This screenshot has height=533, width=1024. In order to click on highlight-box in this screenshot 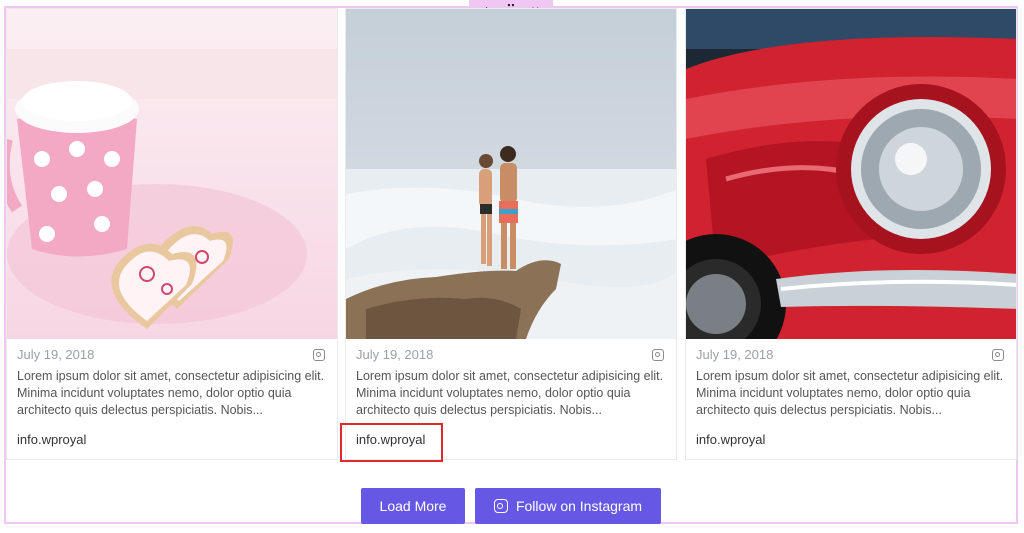, I will do `click(391, 442)`.